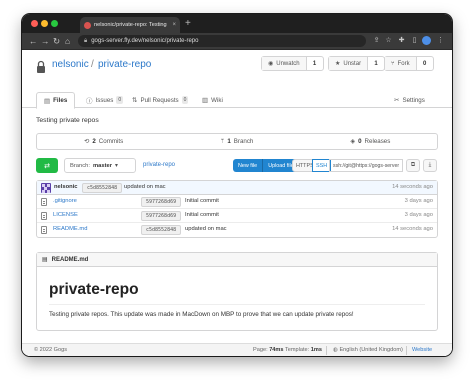 This screenshot has height=386, width=474. I want to click on copy-icon: ⧉, so click(413, 165).